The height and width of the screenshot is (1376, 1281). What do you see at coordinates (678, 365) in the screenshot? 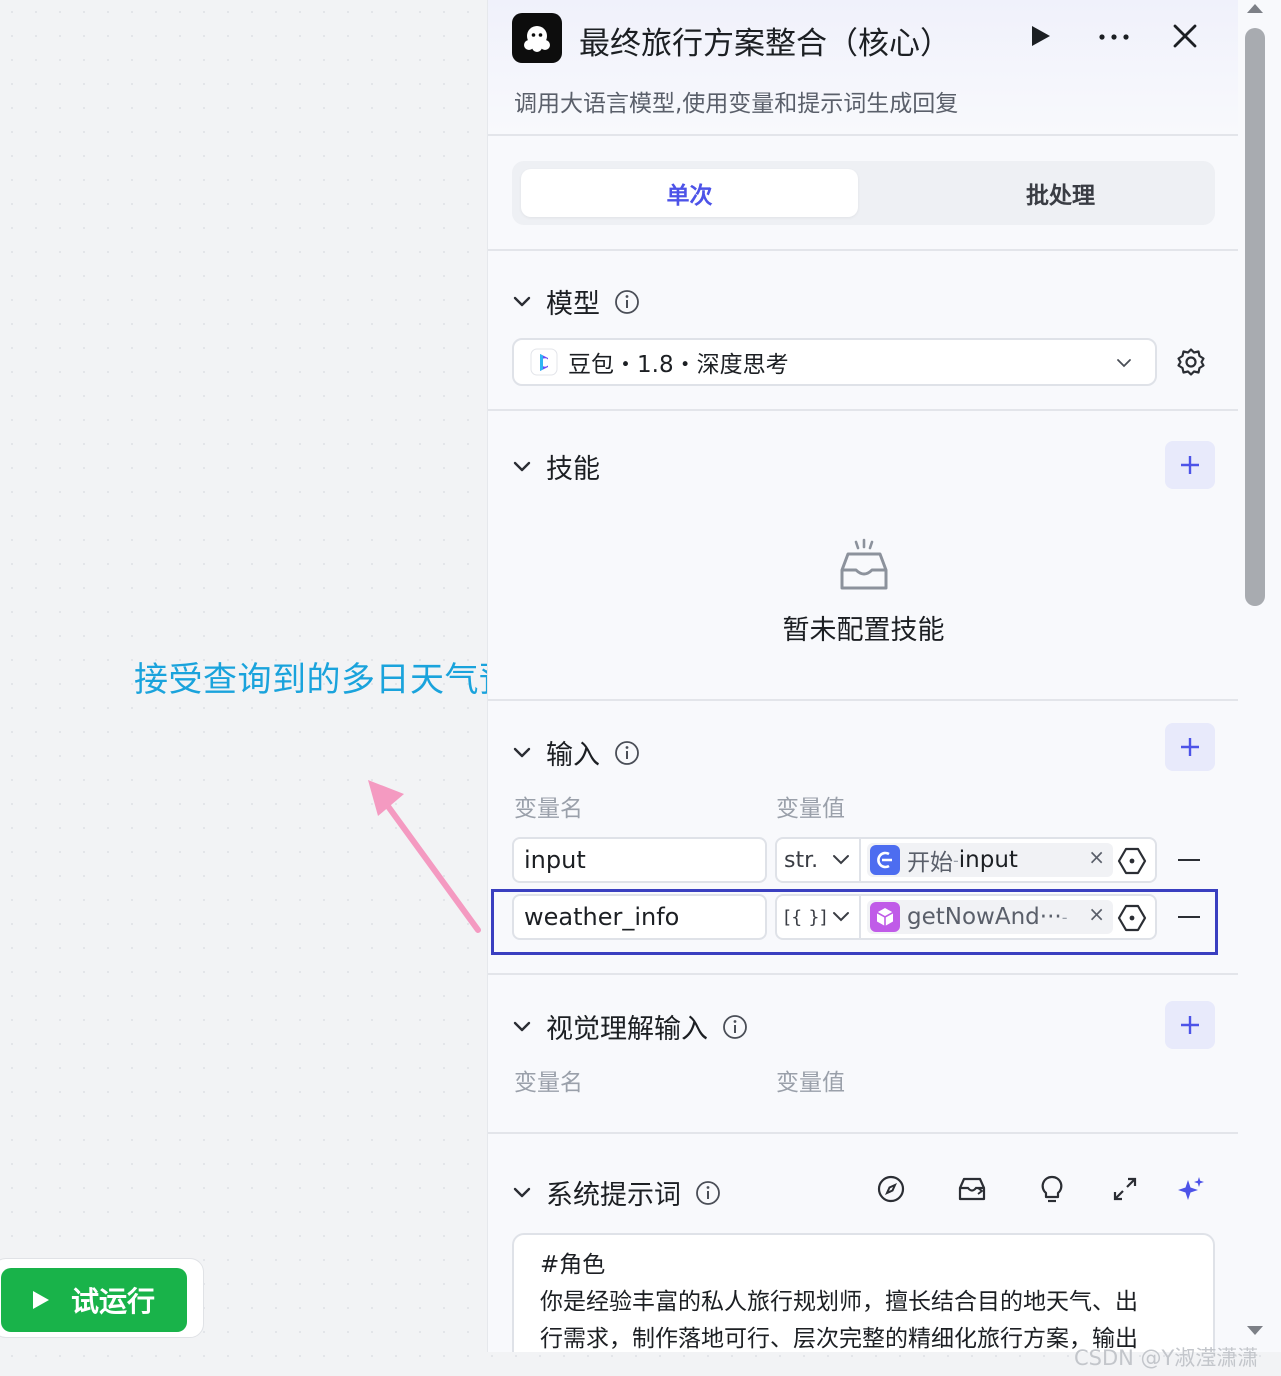
I see `model-name: 豆包・1.8・深度思考` at bounding box center [678, 365].